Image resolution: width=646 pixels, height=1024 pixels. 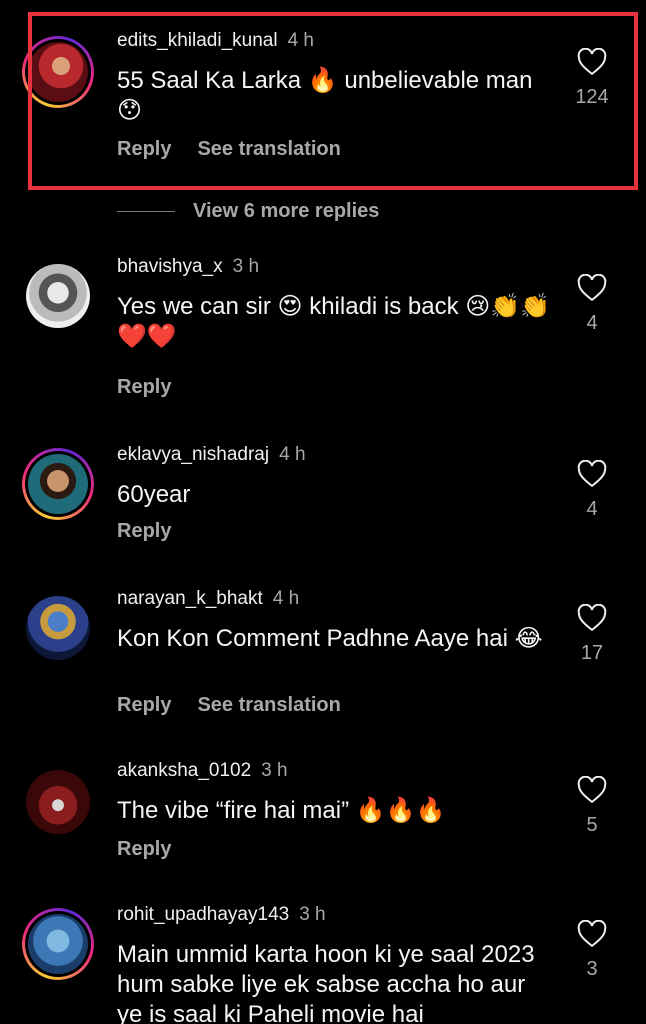 What do you see at coordinates (154, 494) in the screenshot?
I see `comment-text: 60year` at bounding box center [154, 494].